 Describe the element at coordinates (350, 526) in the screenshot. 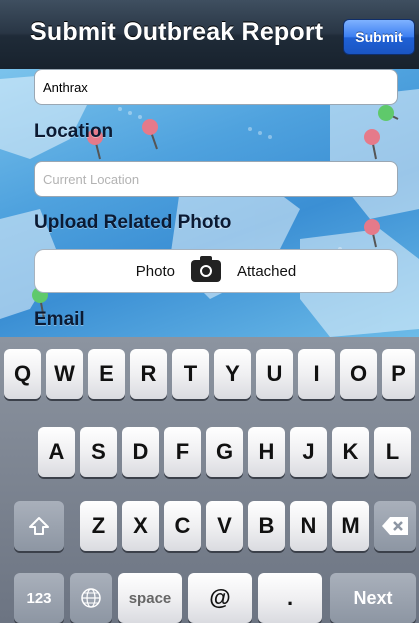

I see `key-m: M` at that location.